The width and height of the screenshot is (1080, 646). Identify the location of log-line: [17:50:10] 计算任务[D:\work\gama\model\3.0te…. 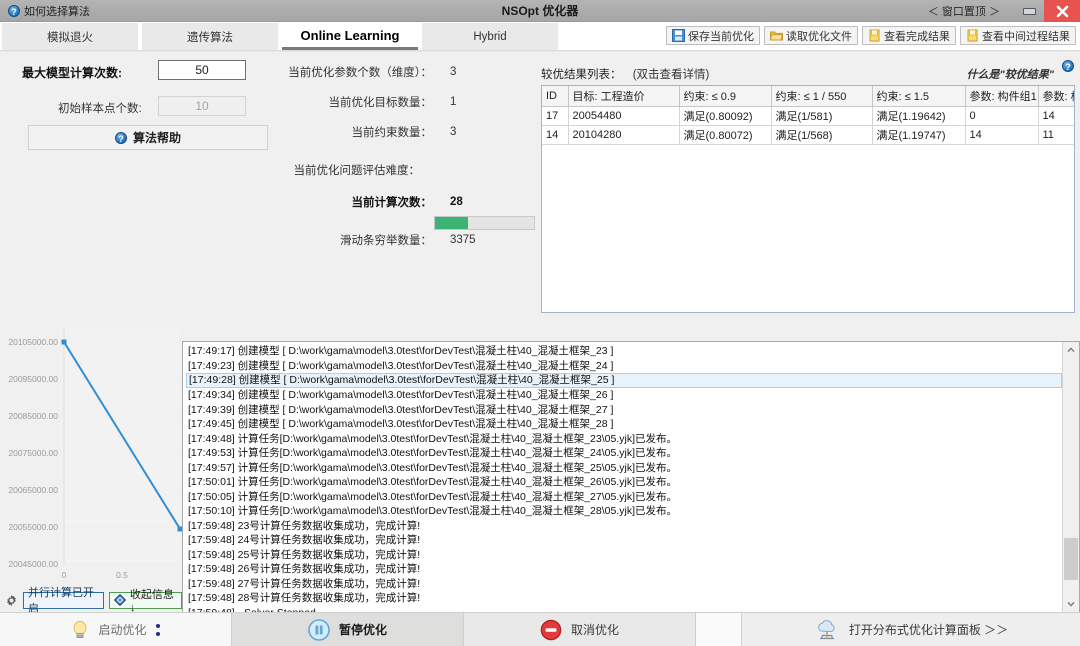
(624, 511).